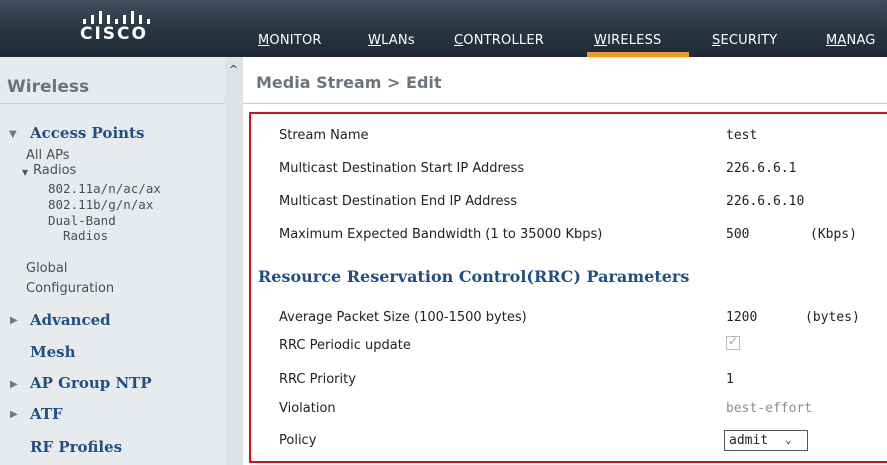 This screenshot has width=887, height=465. What do you see at coordinates (402, 168) in the screenshot?
I see `start-ip-label: Multicast Destination Start IP Address` at bounding box center [402, 168].